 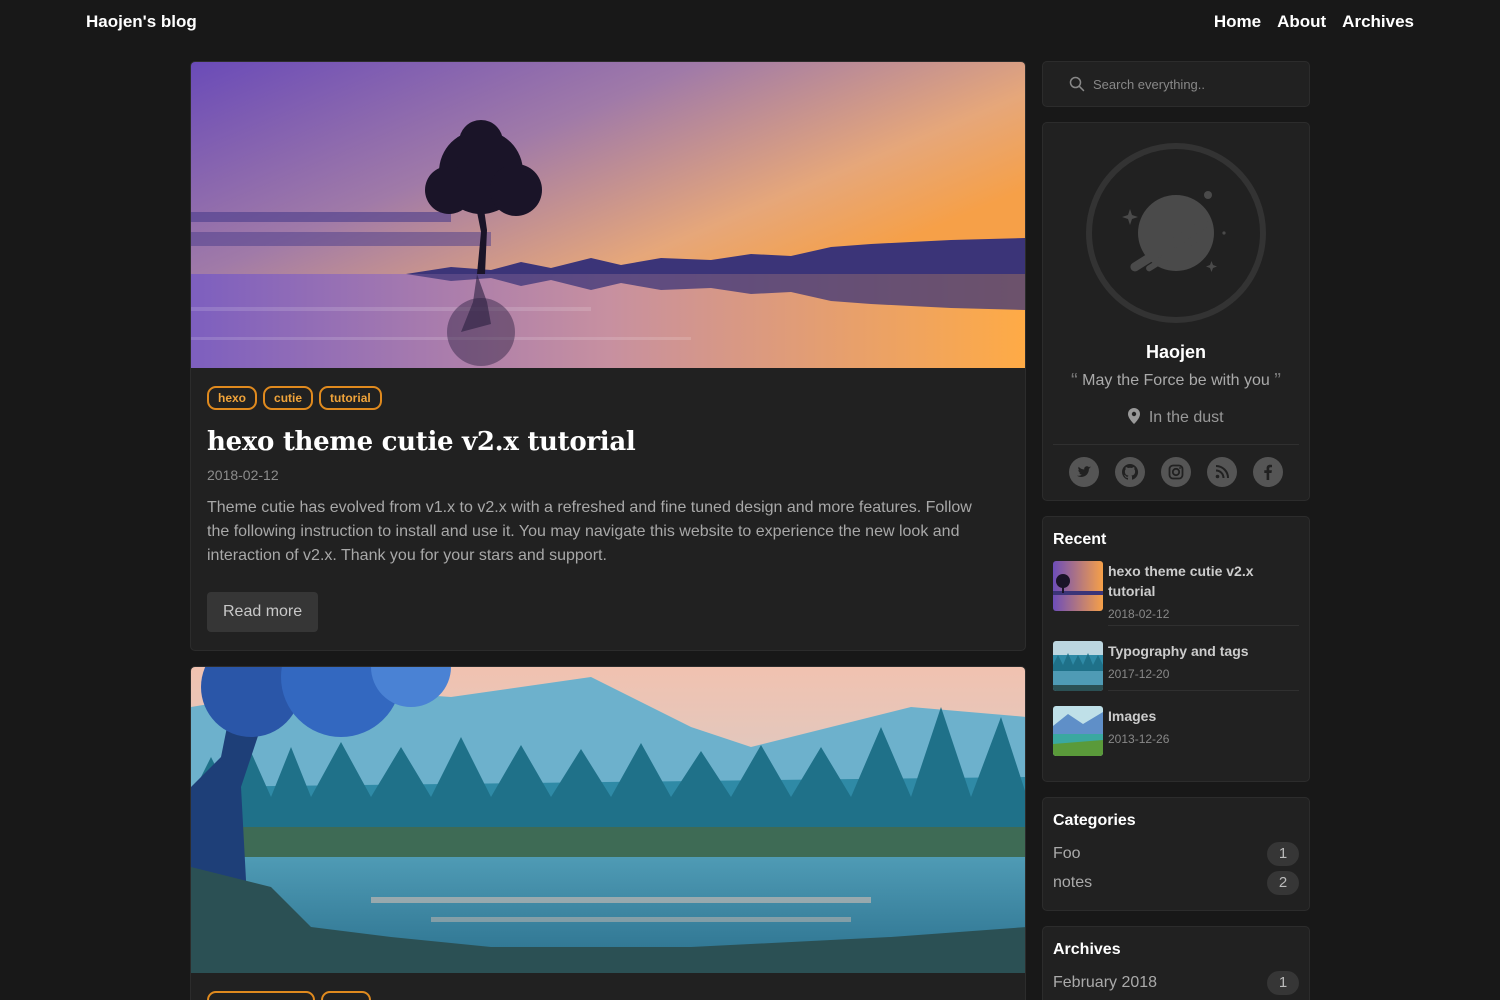 What do you see at coordinates (608, 442) in the screenshot?
I see `post-title: hexo theme cutie v2.x tutorial` at bounding box center [608, 442].